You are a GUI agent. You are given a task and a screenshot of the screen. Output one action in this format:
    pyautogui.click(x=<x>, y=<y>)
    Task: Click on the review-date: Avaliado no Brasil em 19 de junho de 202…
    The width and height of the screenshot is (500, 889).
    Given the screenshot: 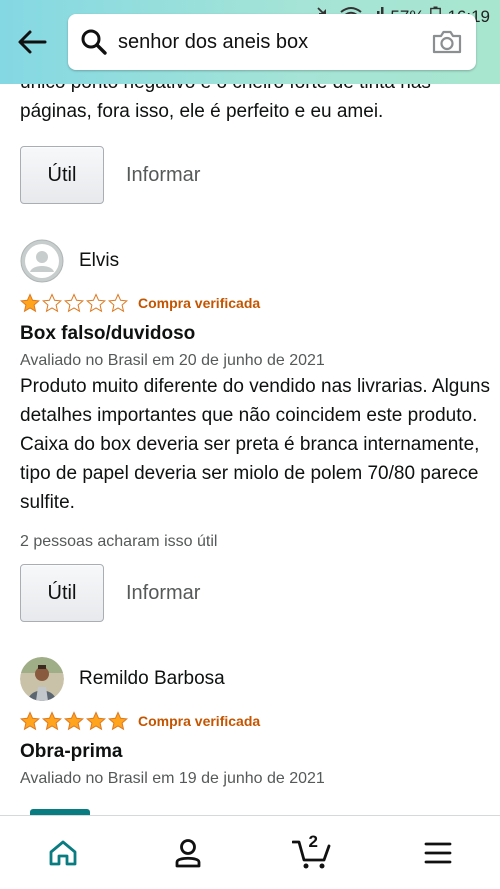 What is the action you would take?
    pyautogui.click(x=172, y=778)
    